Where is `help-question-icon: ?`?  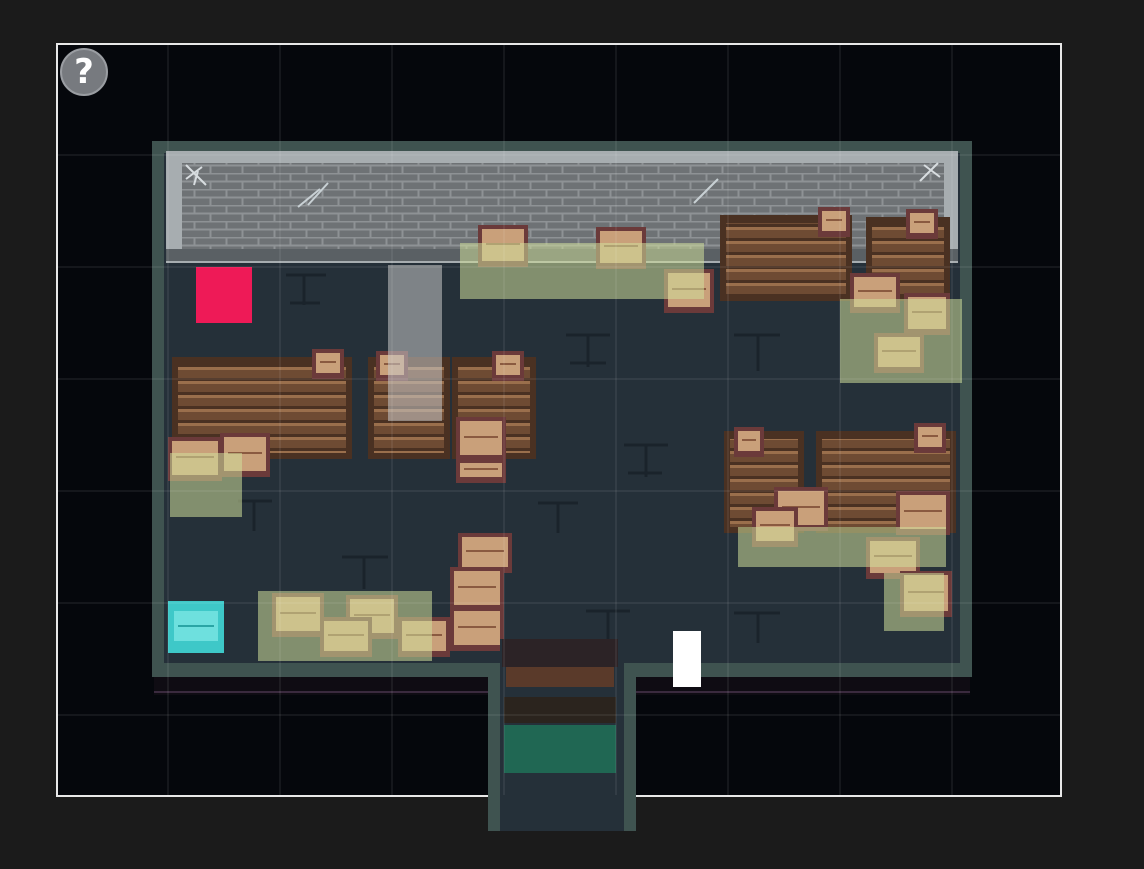 help-question-icon: ? is located at coordinates (84, 72).